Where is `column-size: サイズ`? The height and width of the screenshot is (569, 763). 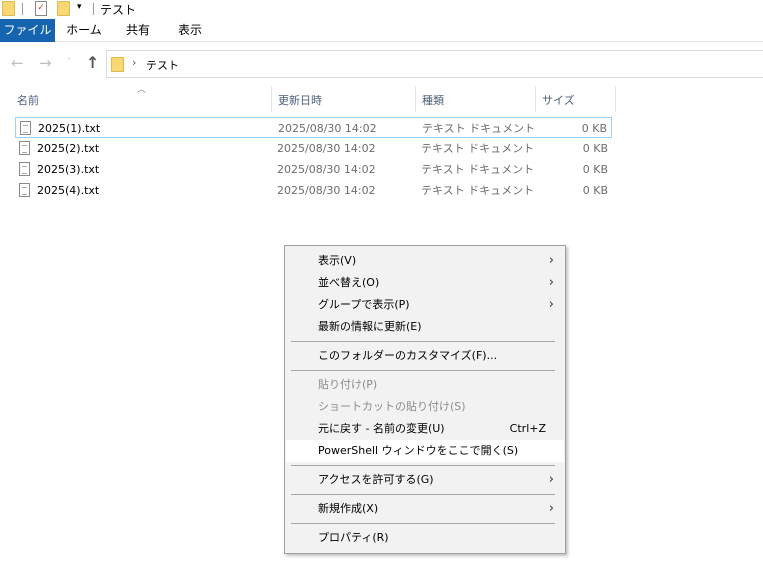 column-size: サイズ is located at coordinates (558, 100).